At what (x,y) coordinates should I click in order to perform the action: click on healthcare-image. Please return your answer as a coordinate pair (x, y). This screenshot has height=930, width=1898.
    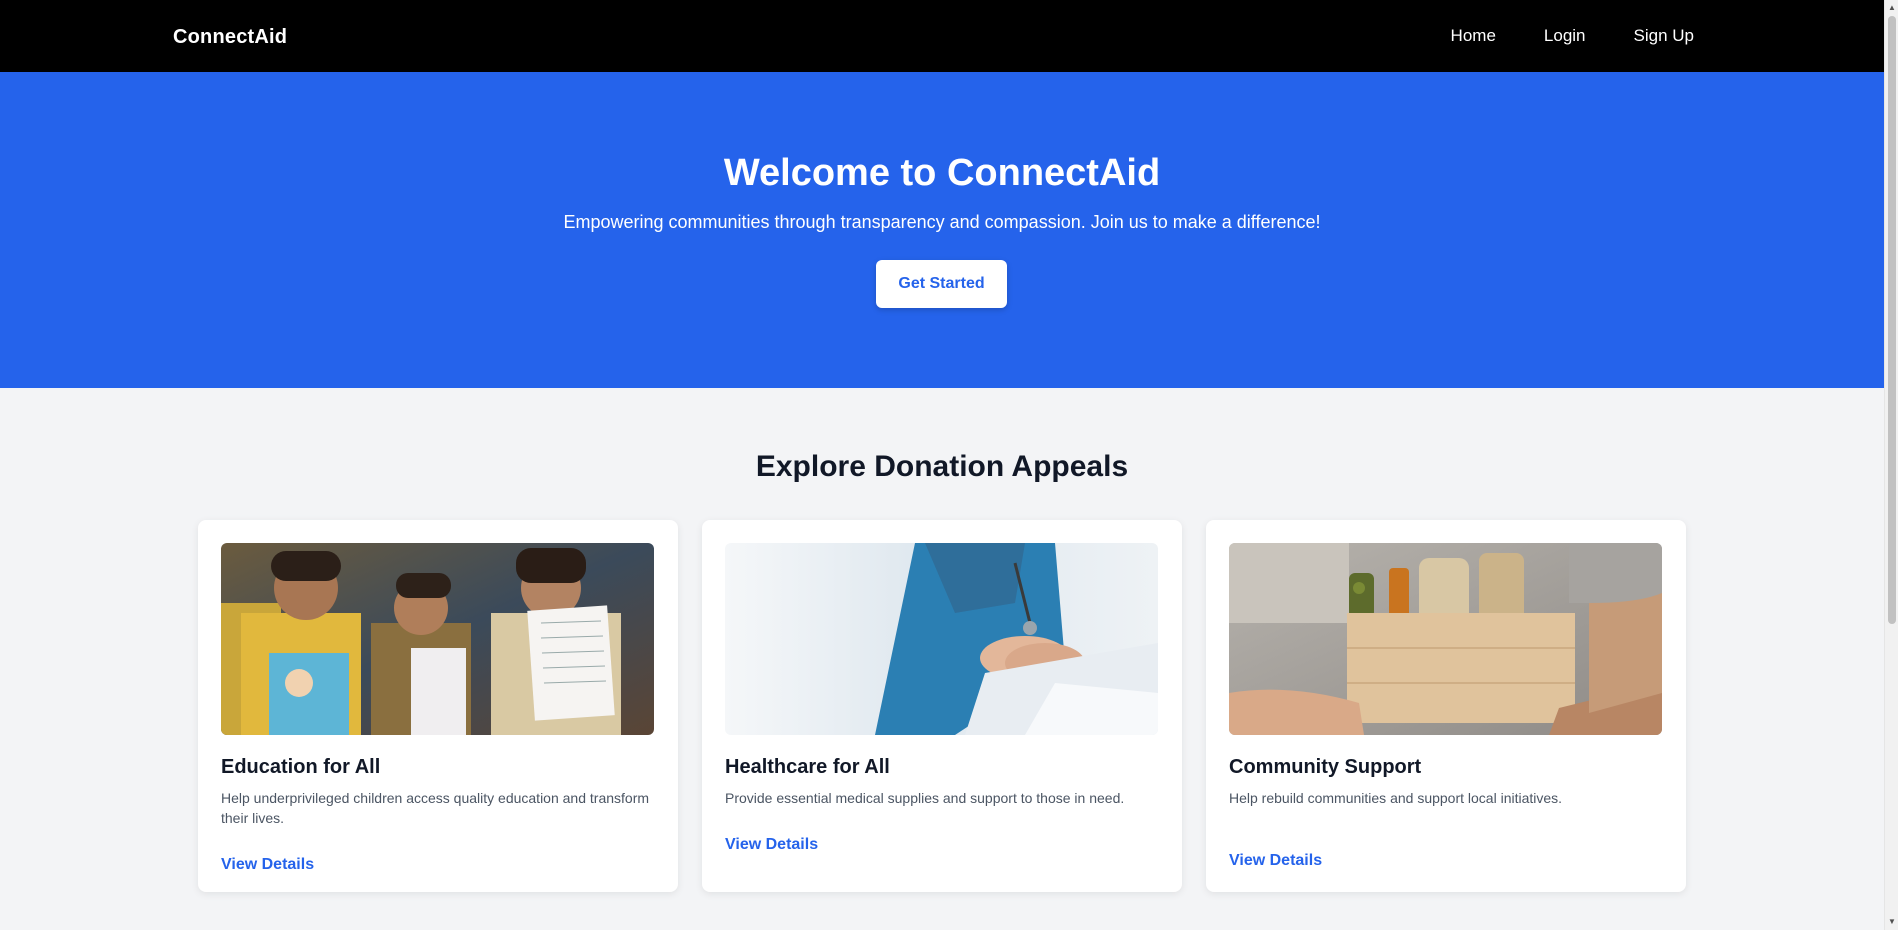
    Looking at the image, I should click on (941, 639).